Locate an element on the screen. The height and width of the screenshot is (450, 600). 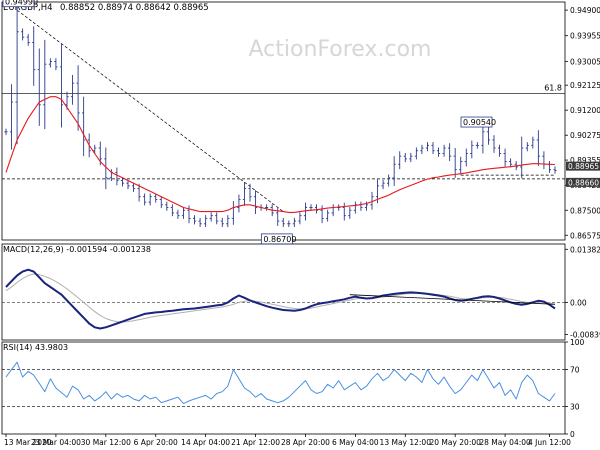
rsi-ytick-label: 30 is located at coordinates (575, 406).